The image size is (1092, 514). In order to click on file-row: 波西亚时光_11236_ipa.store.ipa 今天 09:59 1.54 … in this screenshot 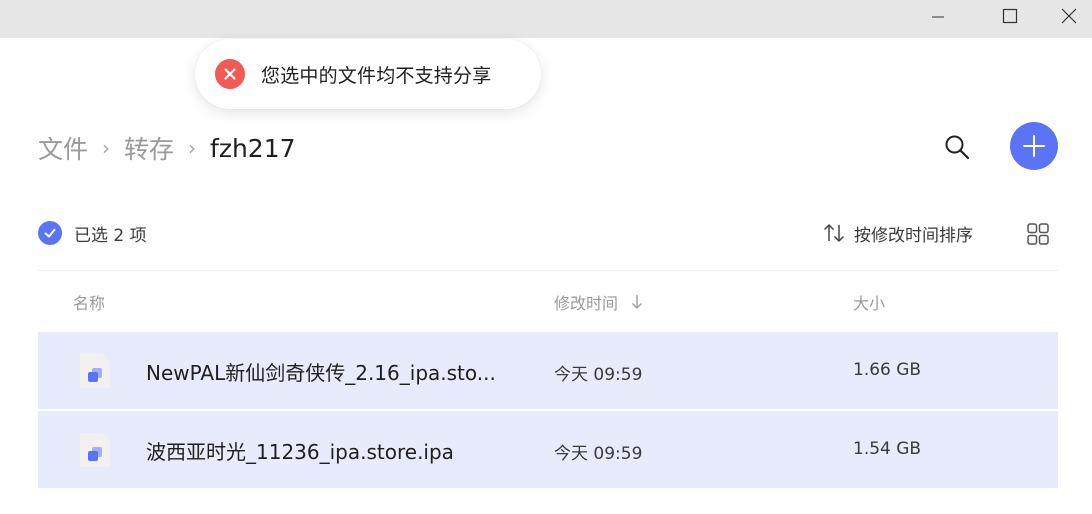, I will do `click(548, 449)`.